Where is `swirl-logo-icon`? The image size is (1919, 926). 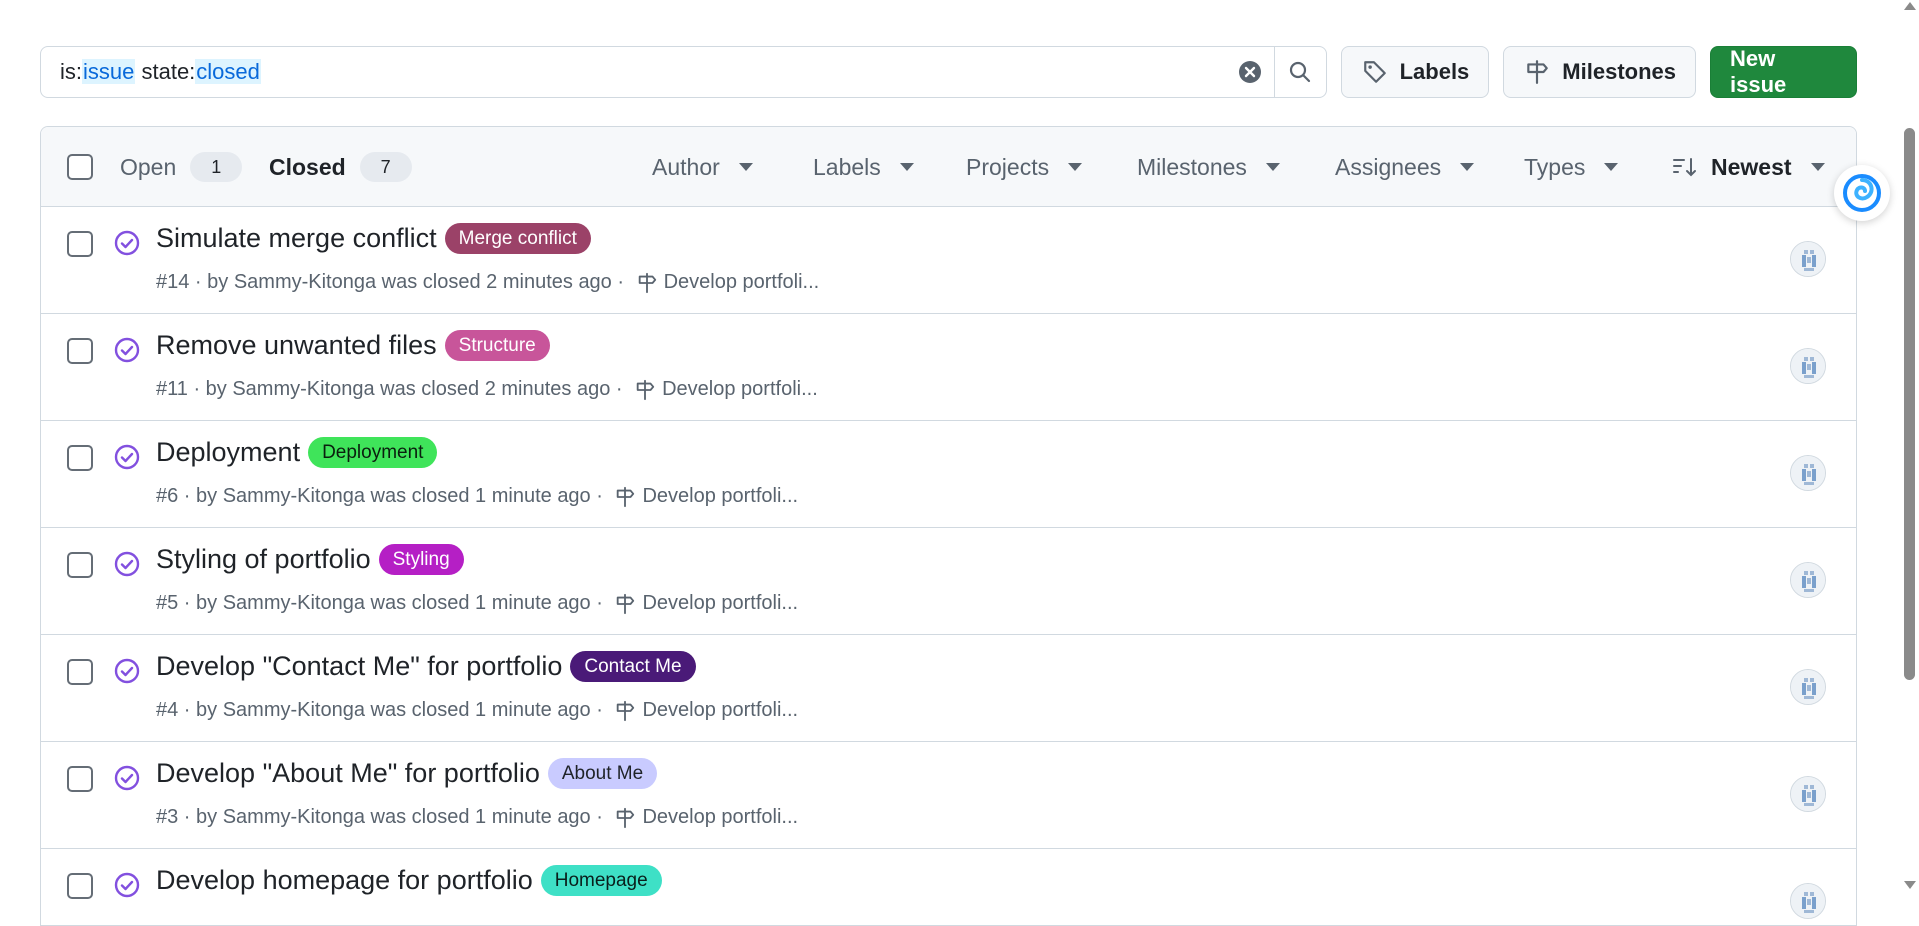
swirl-logo-icon is located at coordinates (1862, 193).